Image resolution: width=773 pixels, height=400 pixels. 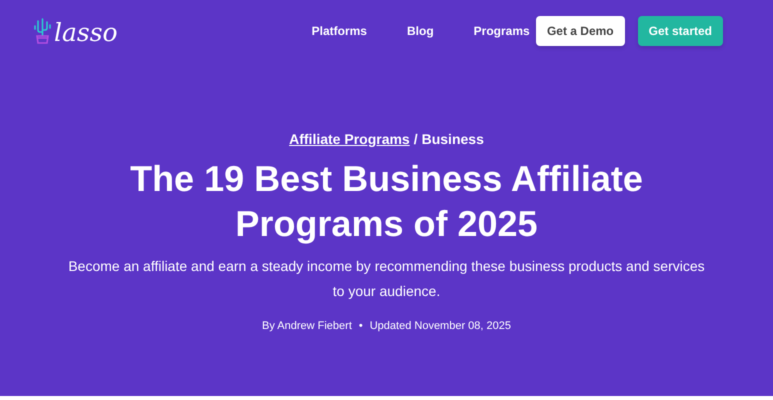 What do you see at coordinates (42, 31) in the screenshot?
I see `cactus-icon` at bounding box center [42, 31].